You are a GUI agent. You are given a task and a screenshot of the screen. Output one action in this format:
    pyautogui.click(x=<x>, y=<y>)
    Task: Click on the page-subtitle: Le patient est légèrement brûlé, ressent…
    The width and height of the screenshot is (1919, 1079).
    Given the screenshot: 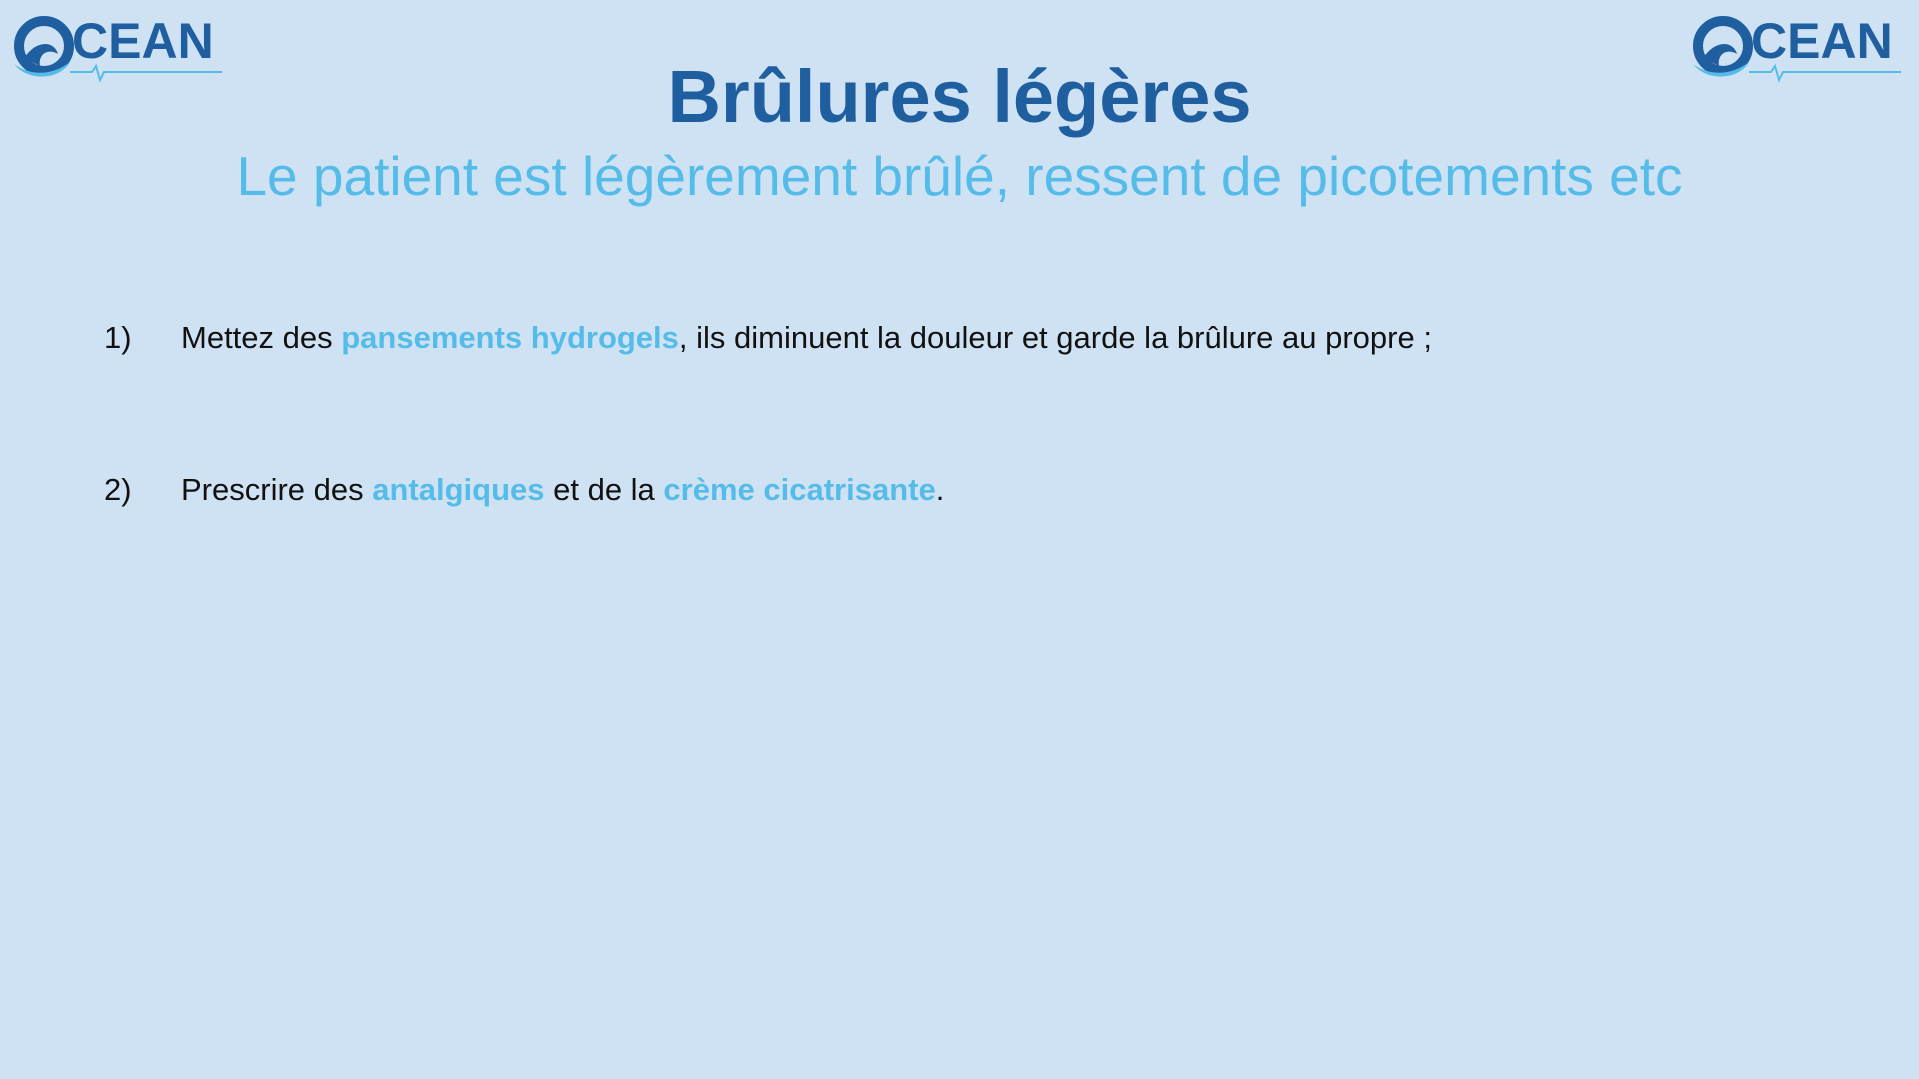 What is the action you would take?
    pyautogui.click(x=959, y=176)
    